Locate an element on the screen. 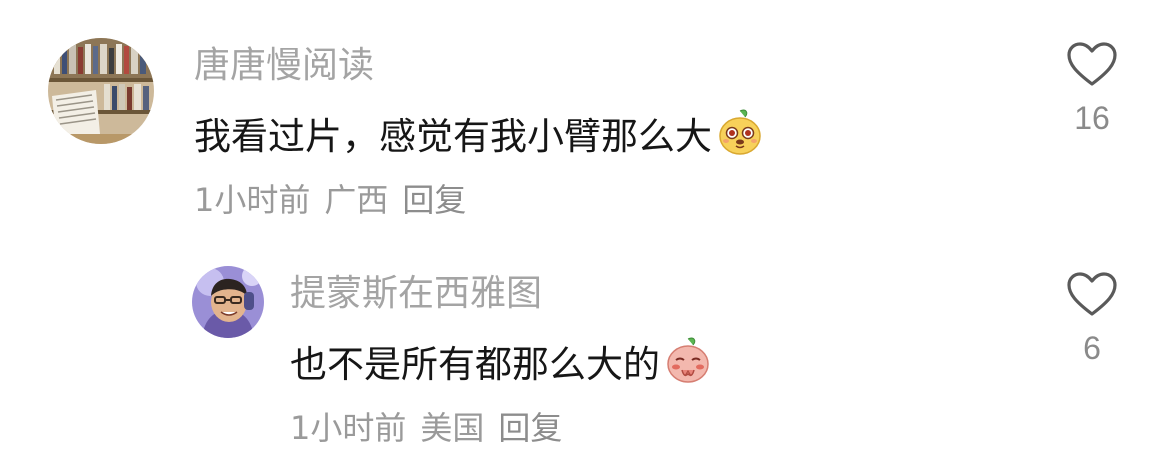 This screenshot has height=476, width=1170. person-photo-icon is located at coordinates (228, 302).